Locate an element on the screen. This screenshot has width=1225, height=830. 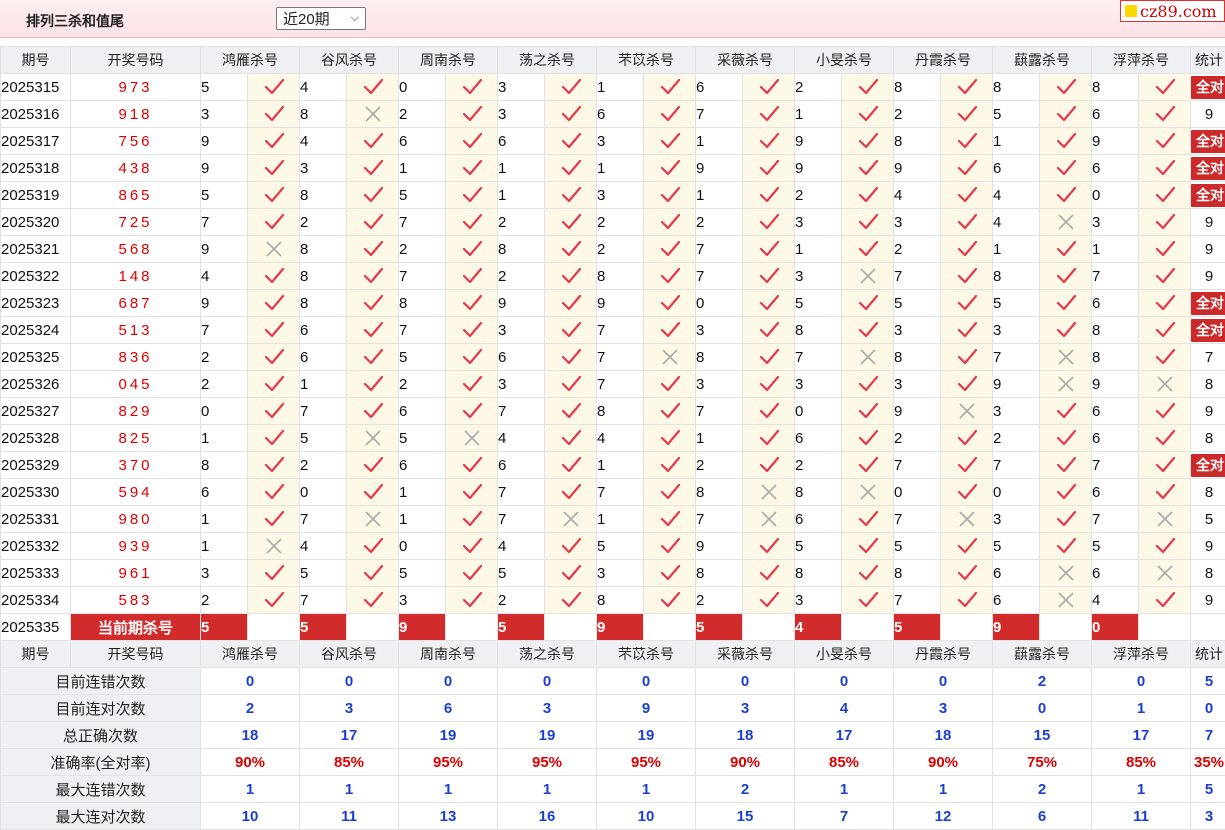
summary-label: 最大连对次数 is located at coordinates (101, 816).